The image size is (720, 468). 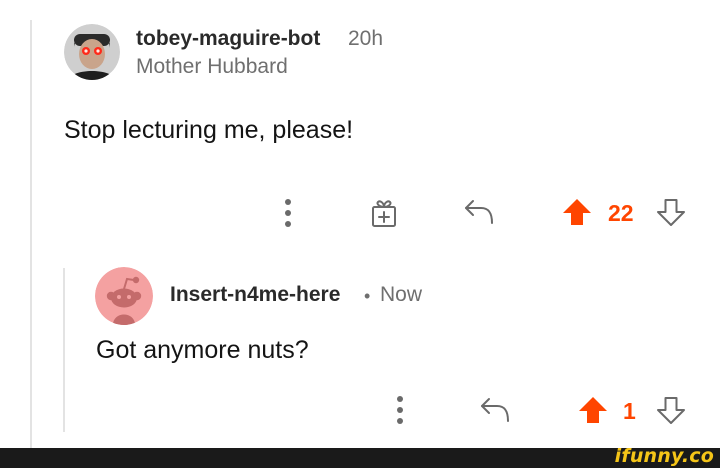 I want to click on watermark-bar: ifunny.co, so click(x=360, y=456).